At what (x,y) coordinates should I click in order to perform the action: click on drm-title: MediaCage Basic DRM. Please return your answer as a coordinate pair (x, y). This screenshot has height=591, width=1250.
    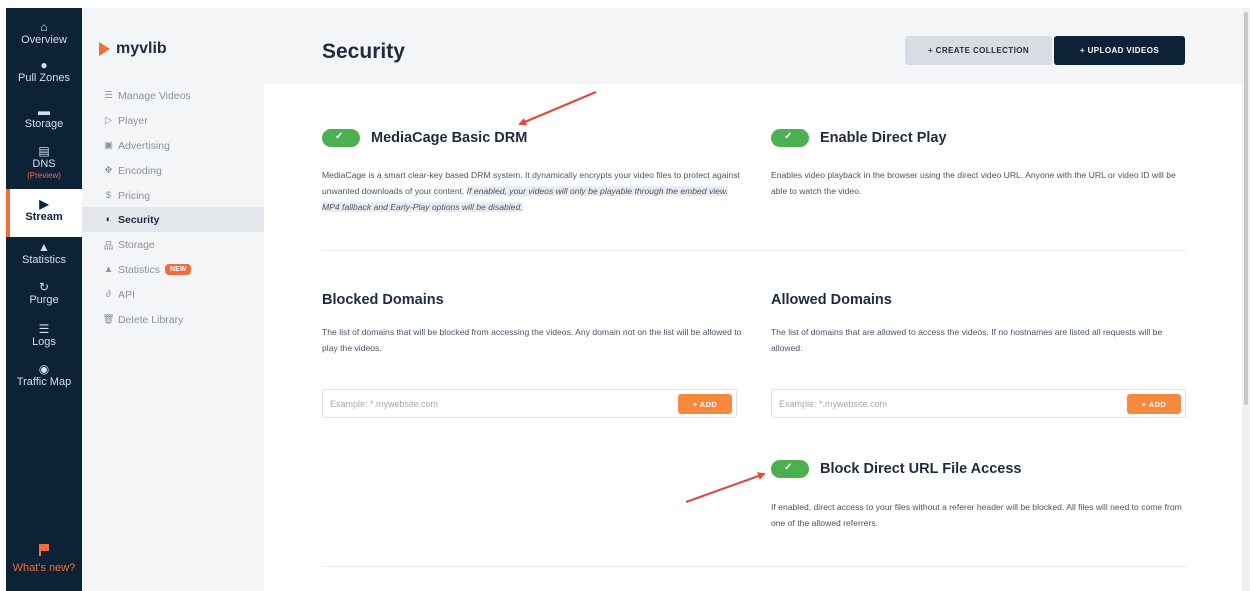
    Looking at the image, I should click on (449, 138).